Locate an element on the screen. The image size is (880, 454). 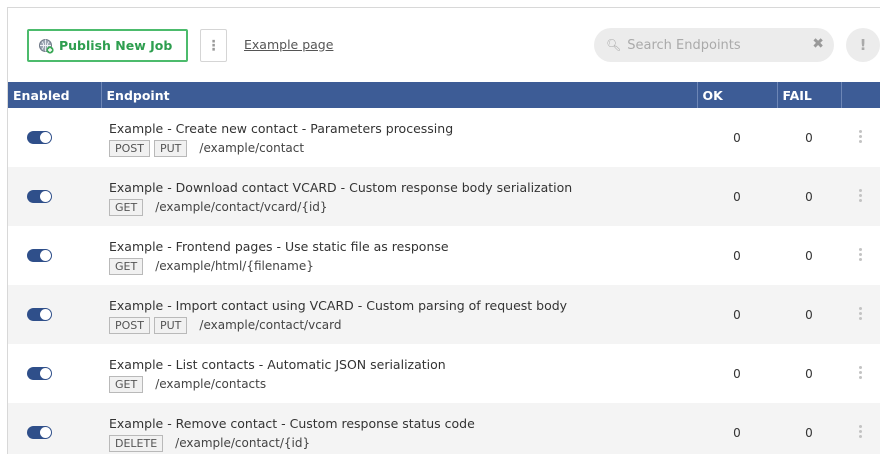
endpoint-route: DELETE /example/contact/{id} is located at coordinates (403, 443).